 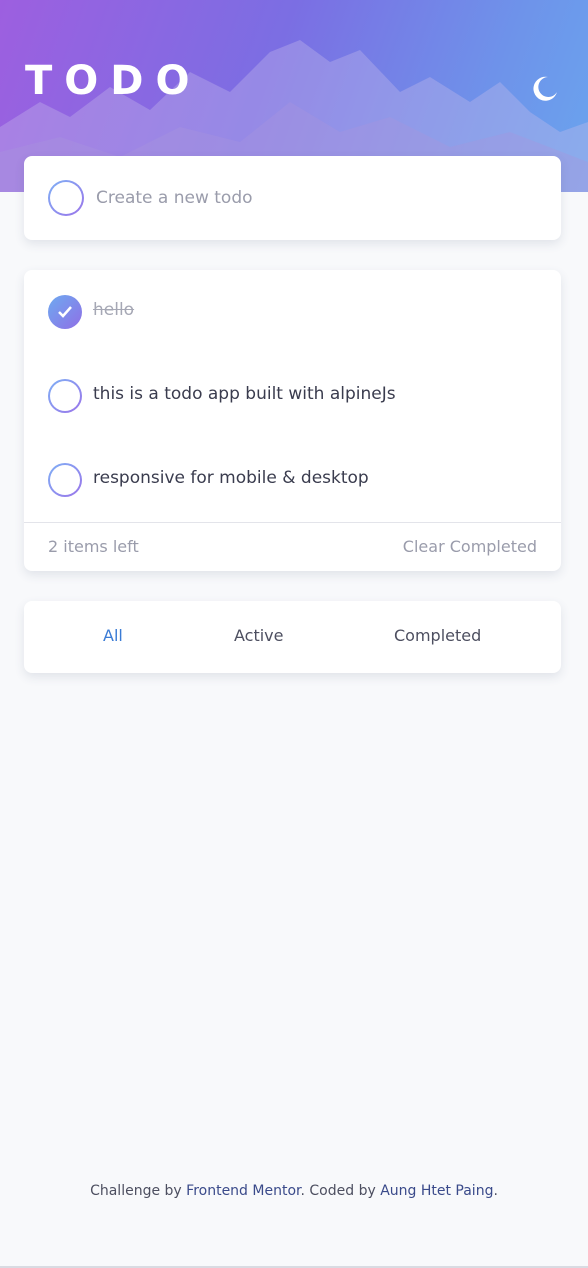 I want to click on todo-item: this is a todo app built with alpineJs, so click(x=292, y=396).